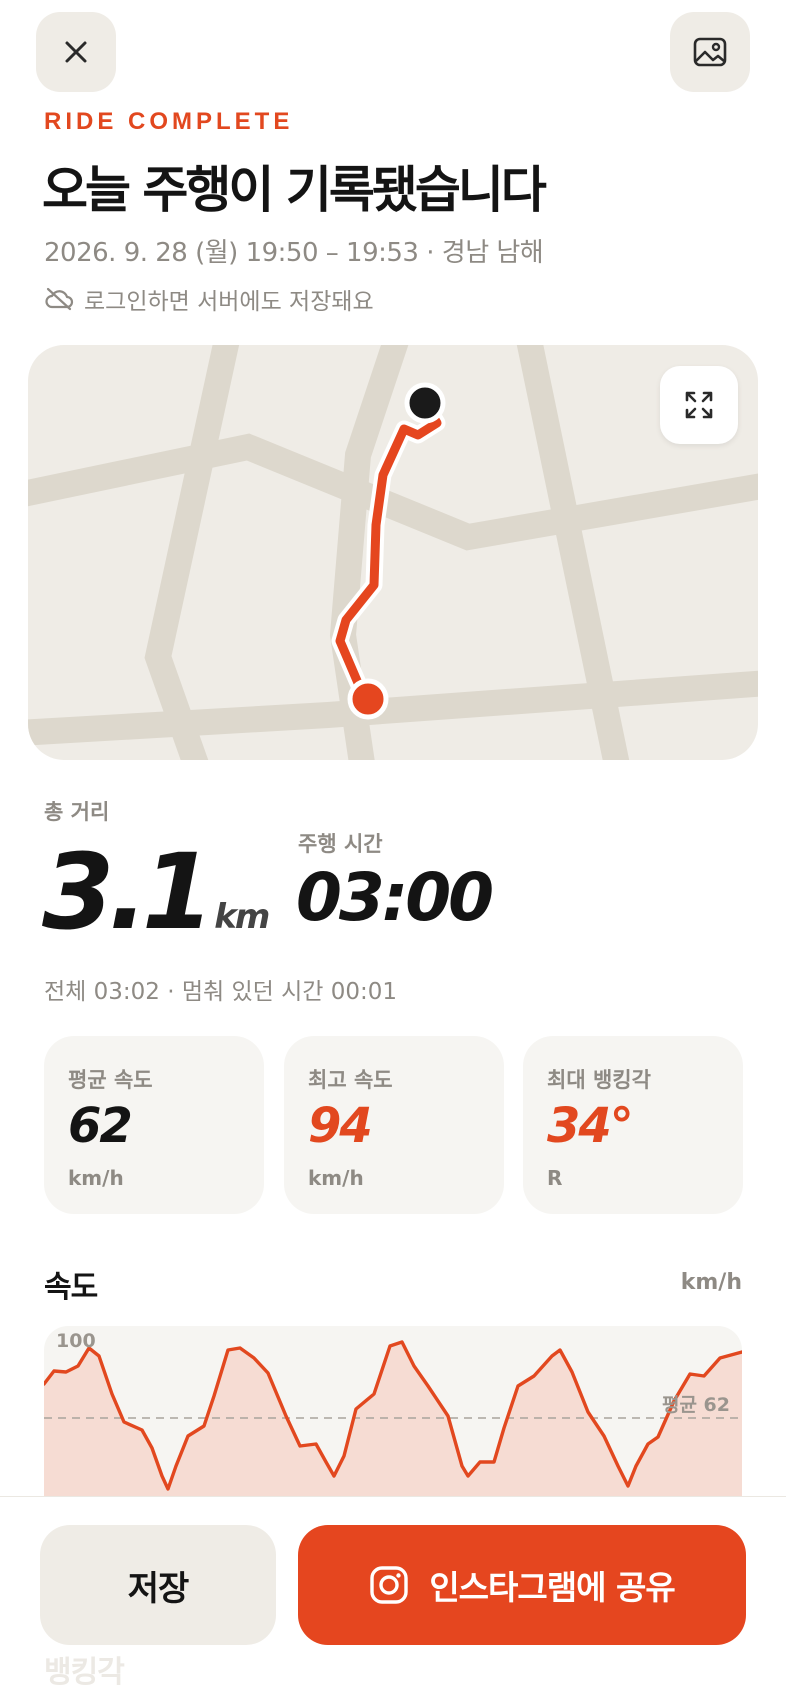 The width and height of the screenshot is (786, 1704). Describe the element at coordinates (368, 699) in the screenshot. I see `route-end-marker` at that location.